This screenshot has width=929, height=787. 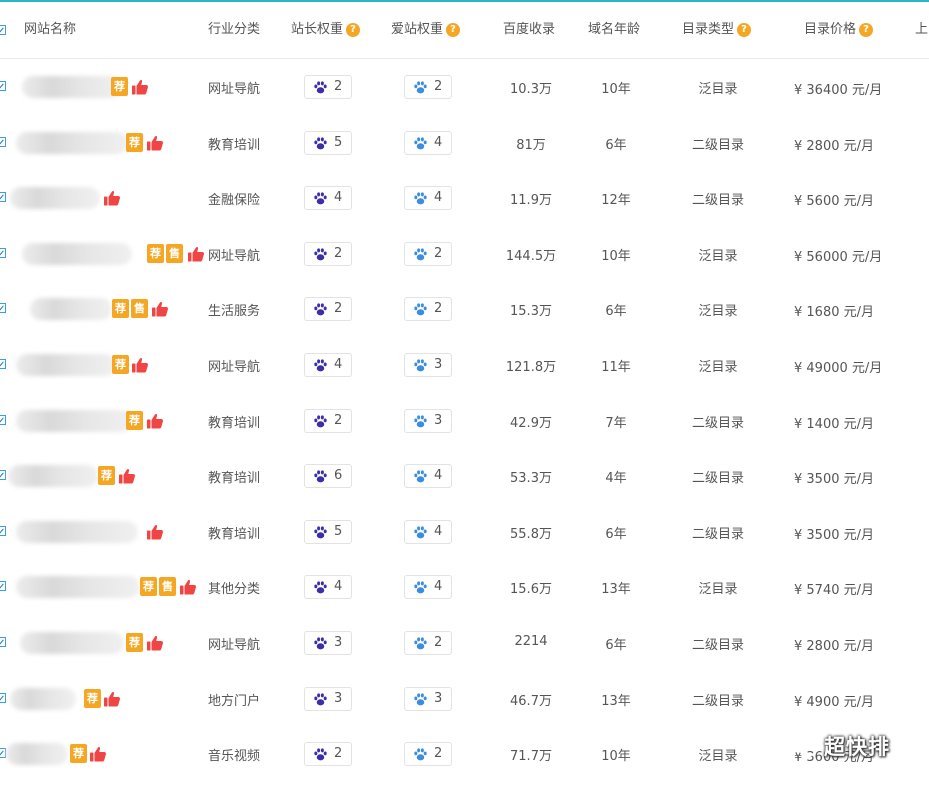 I want to click on dir-price-cell: ¥ 1400 元/月, so click(x=834, y=424).